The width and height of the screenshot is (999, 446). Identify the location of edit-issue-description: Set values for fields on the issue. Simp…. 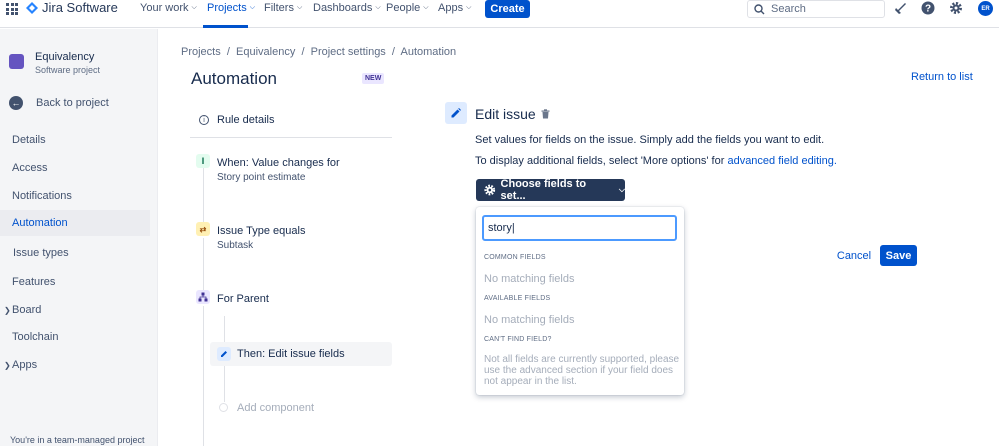
(650, 140).